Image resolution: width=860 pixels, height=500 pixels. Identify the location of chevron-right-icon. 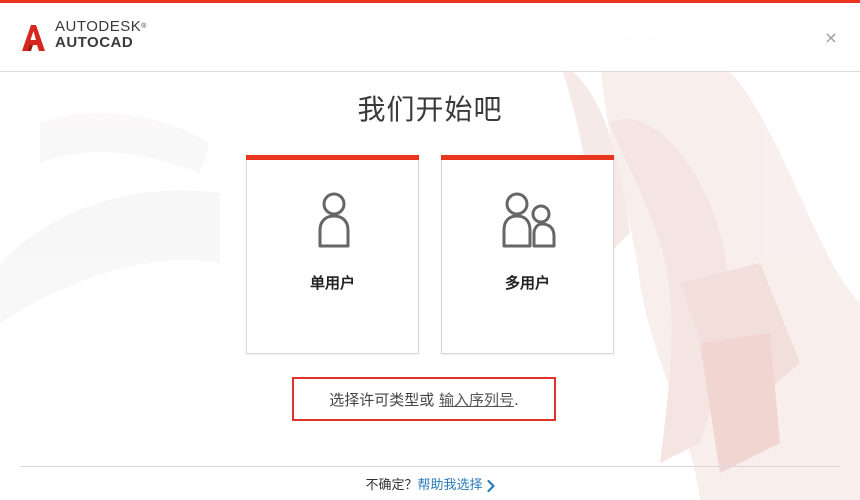
(490, 485).